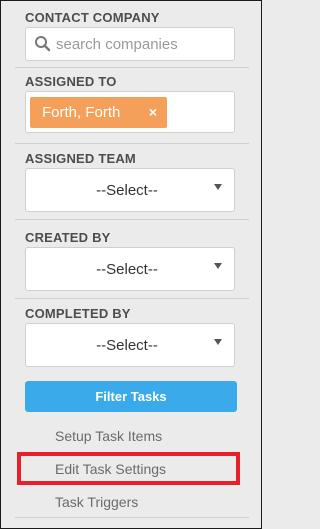  Describe the element at coordinates (127, 269) in the screenshot. I see `created-by-selected: --Select--` at that location.